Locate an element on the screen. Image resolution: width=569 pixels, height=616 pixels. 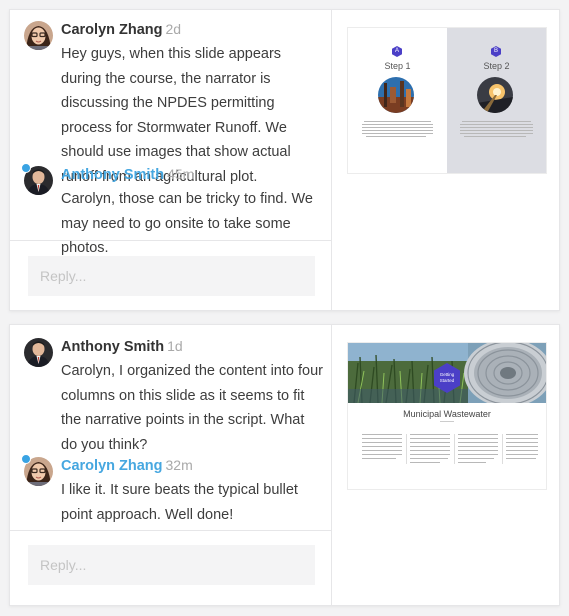
step1-label: Step 1 is located at coordinates (397, 66).